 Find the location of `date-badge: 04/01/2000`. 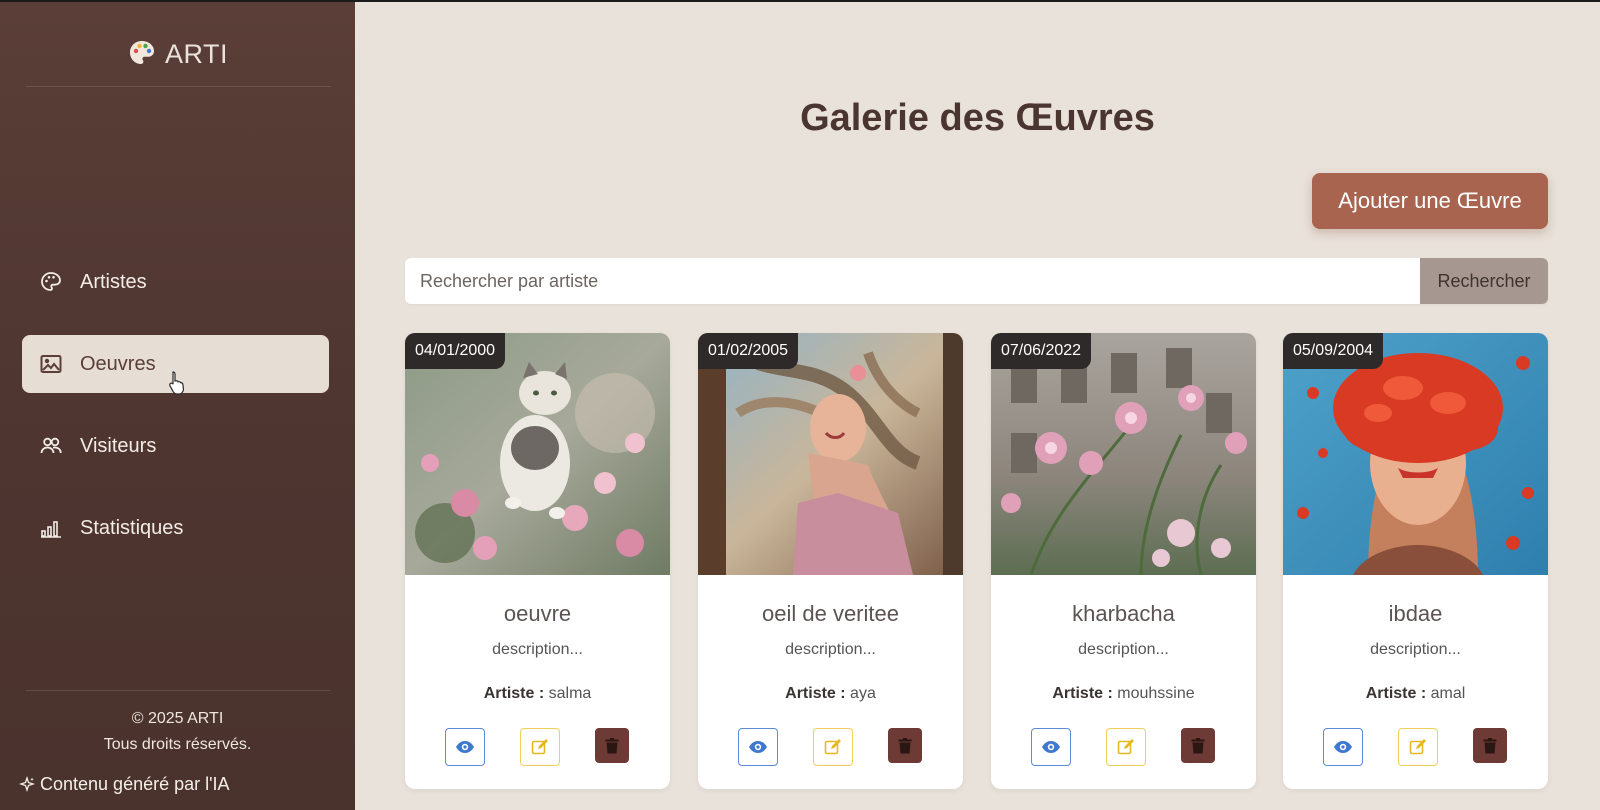

date-badge: 04/01/2000 is located at coordinates (455, 351).